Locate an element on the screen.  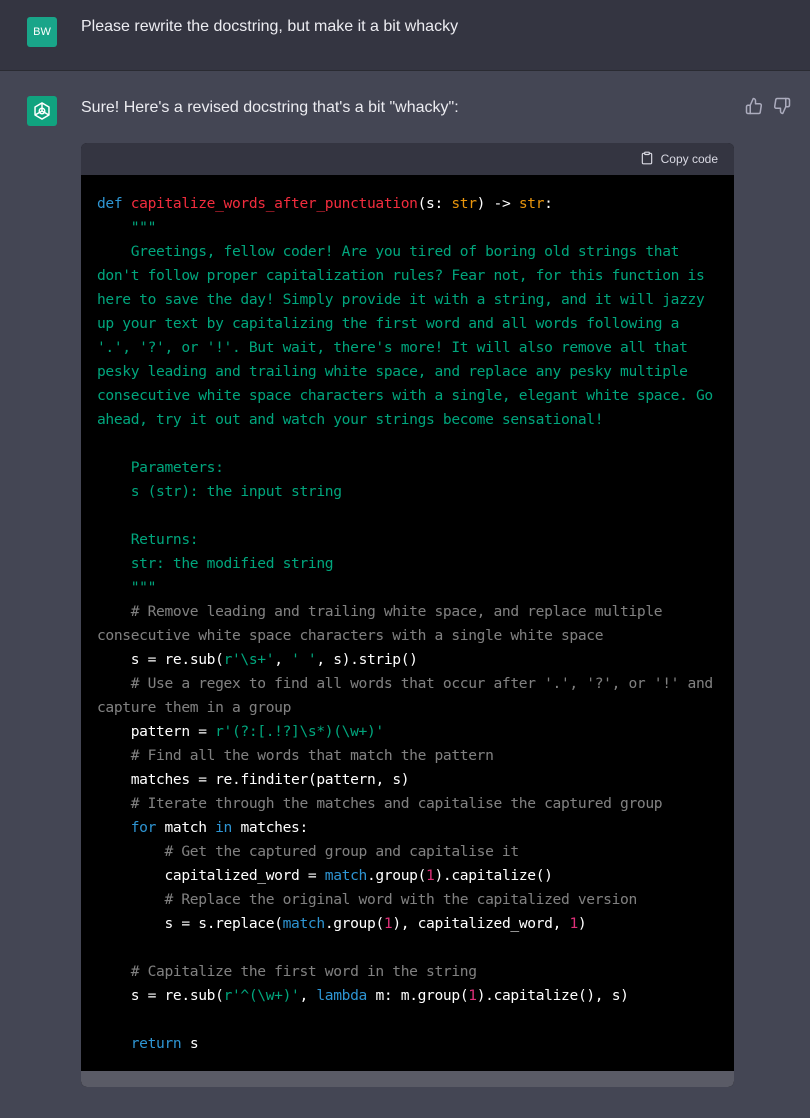
code-line: for match in matches: is located at coordinates (219, 827).